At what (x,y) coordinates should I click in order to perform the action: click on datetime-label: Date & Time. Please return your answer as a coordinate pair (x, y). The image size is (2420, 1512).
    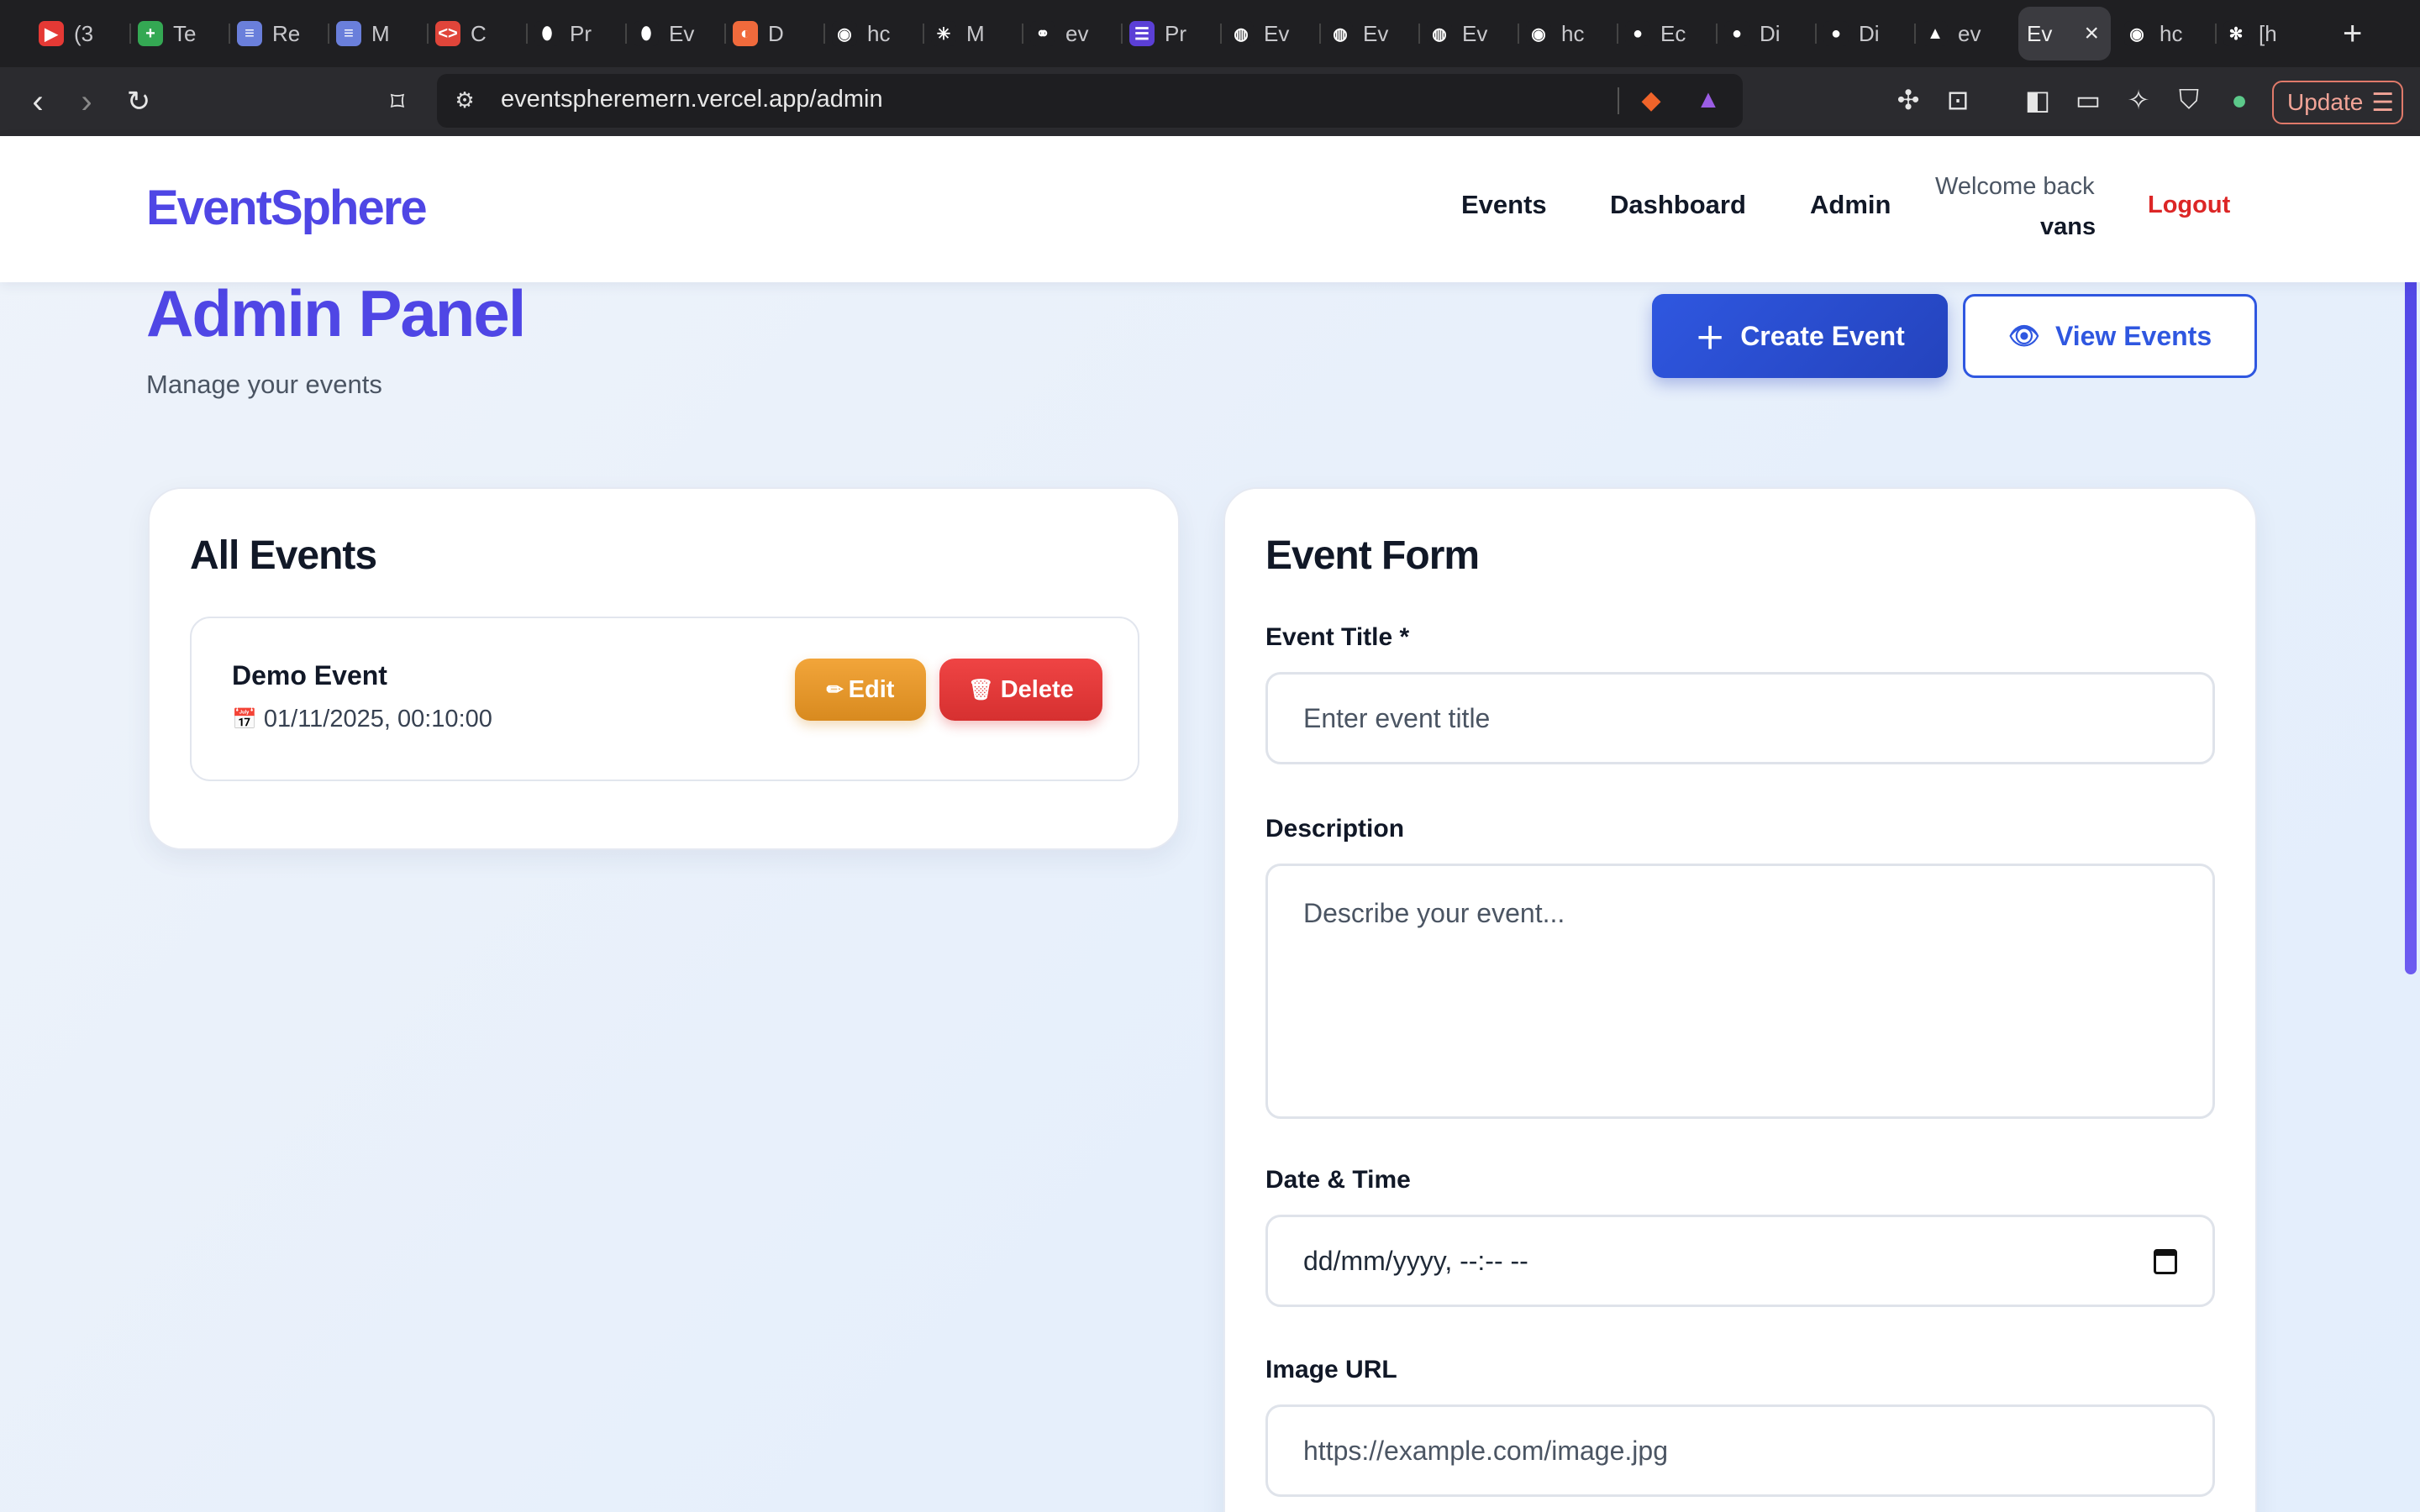
    Looking at the image, I should click on (1338, 1180).